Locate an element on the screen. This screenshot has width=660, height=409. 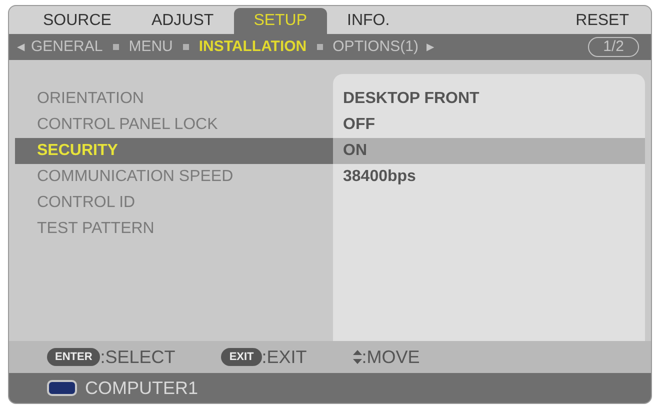
setting-label: CONTROL PANEL LOCK is located at coordinates (174, 125).